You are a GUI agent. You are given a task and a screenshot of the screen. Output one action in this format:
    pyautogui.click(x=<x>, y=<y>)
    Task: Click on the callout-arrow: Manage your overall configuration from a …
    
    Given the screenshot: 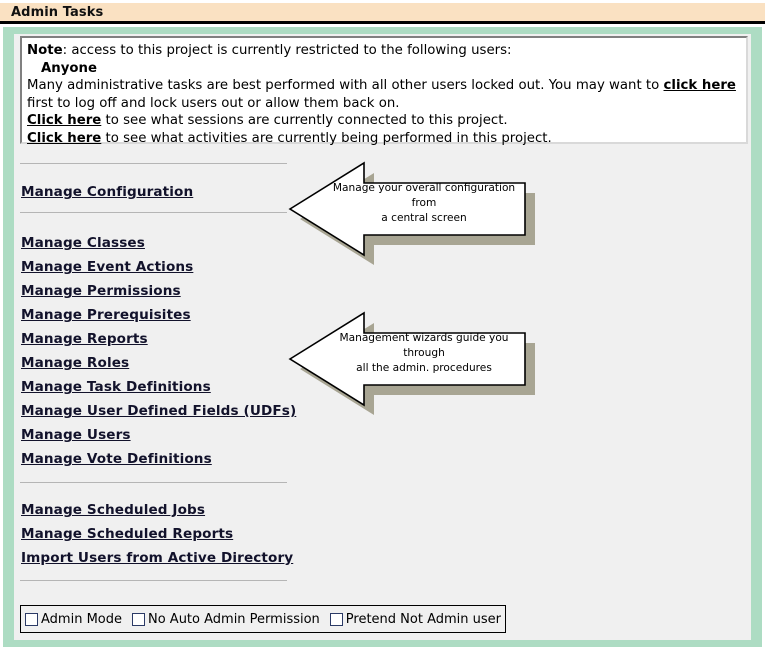 What is the action you would take?
    pyautogui.click(x=411, y=211)
    